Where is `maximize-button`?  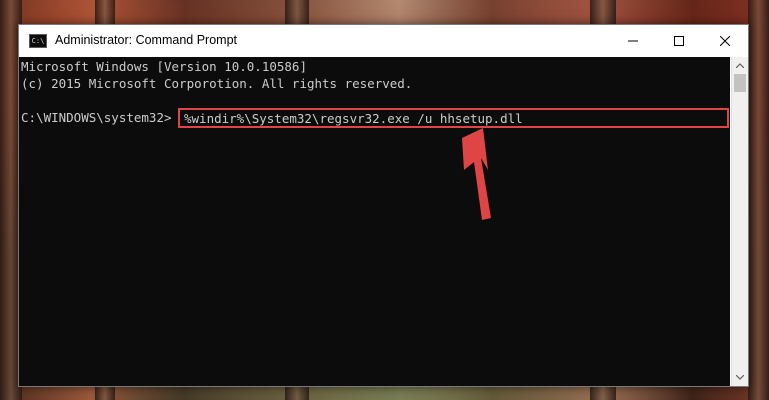 maximize-button is located at coordinates (679, 41).